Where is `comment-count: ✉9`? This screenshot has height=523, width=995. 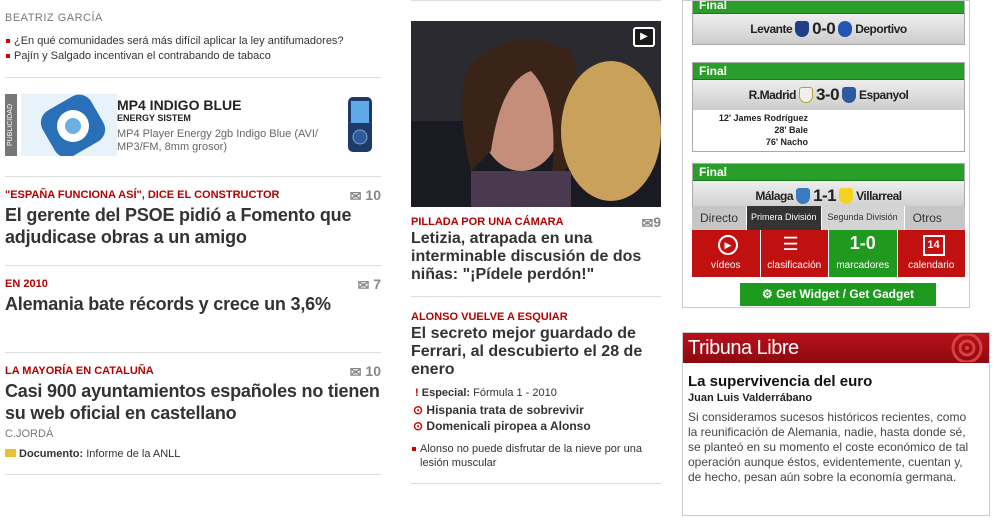 comment-count: ✉9 is located at coordinates (651, 223).